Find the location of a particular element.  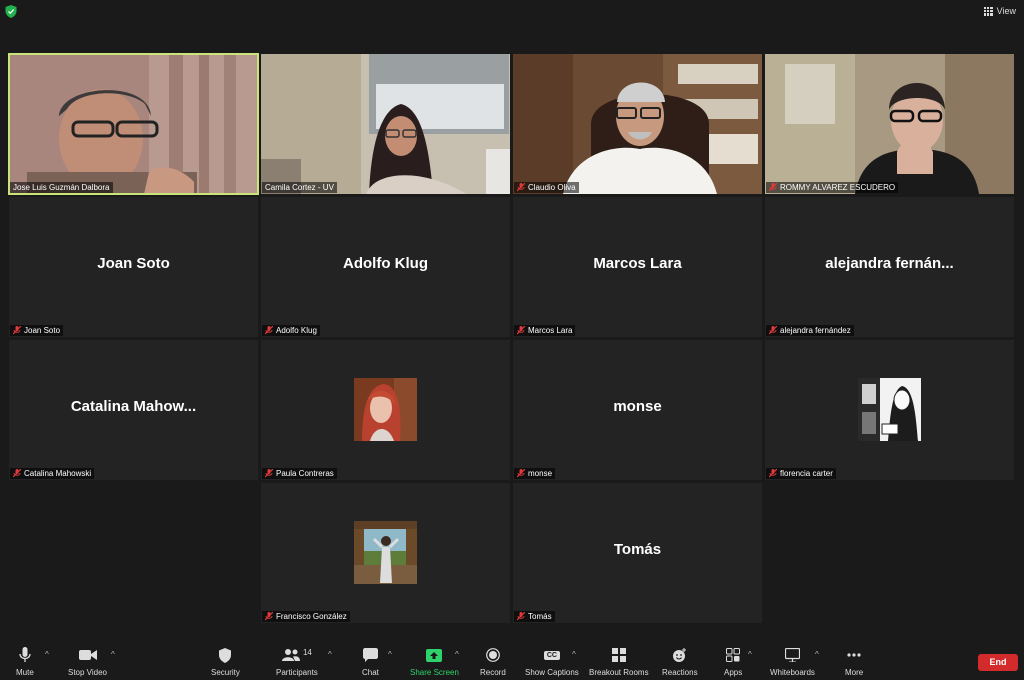

participant-name-label: Joan Soto is located at coordinates (37, 330).